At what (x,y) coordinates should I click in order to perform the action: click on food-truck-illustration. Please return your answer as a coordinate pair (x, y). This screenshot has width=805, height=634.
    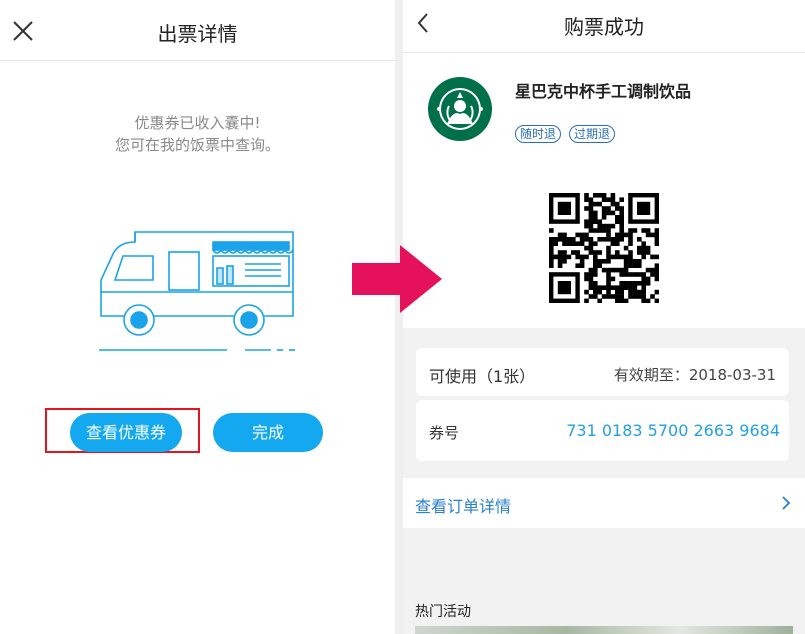
    Looking at the image, I should click on (197, 291).